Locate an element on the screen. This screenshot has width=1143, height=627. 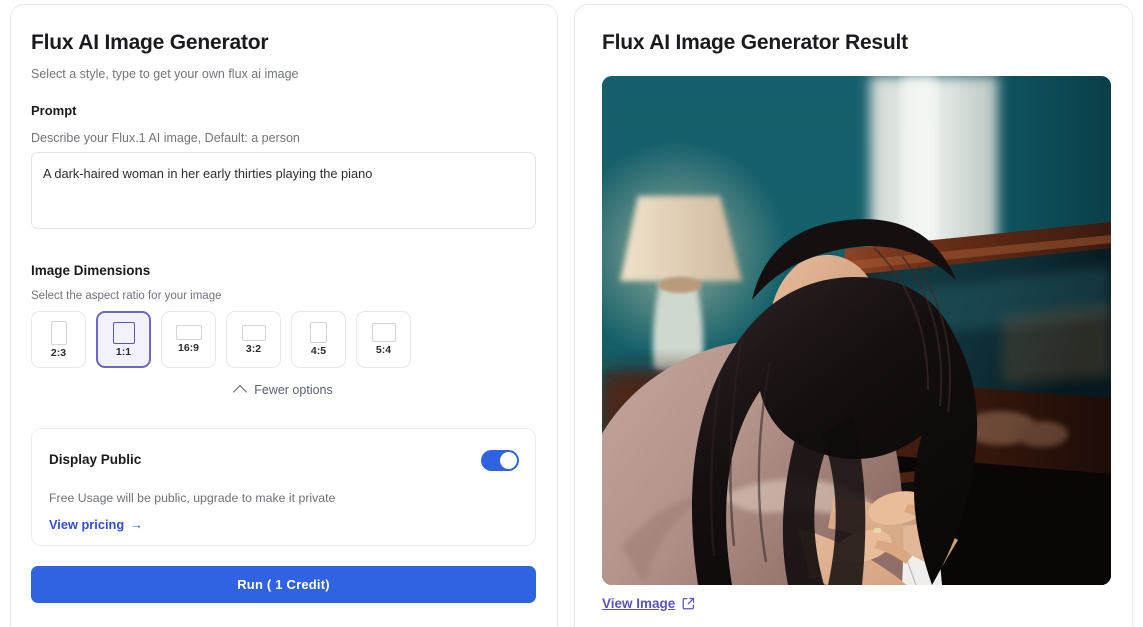
aspect-ratio-label: 4:5 is located at coordinates (318, 351).